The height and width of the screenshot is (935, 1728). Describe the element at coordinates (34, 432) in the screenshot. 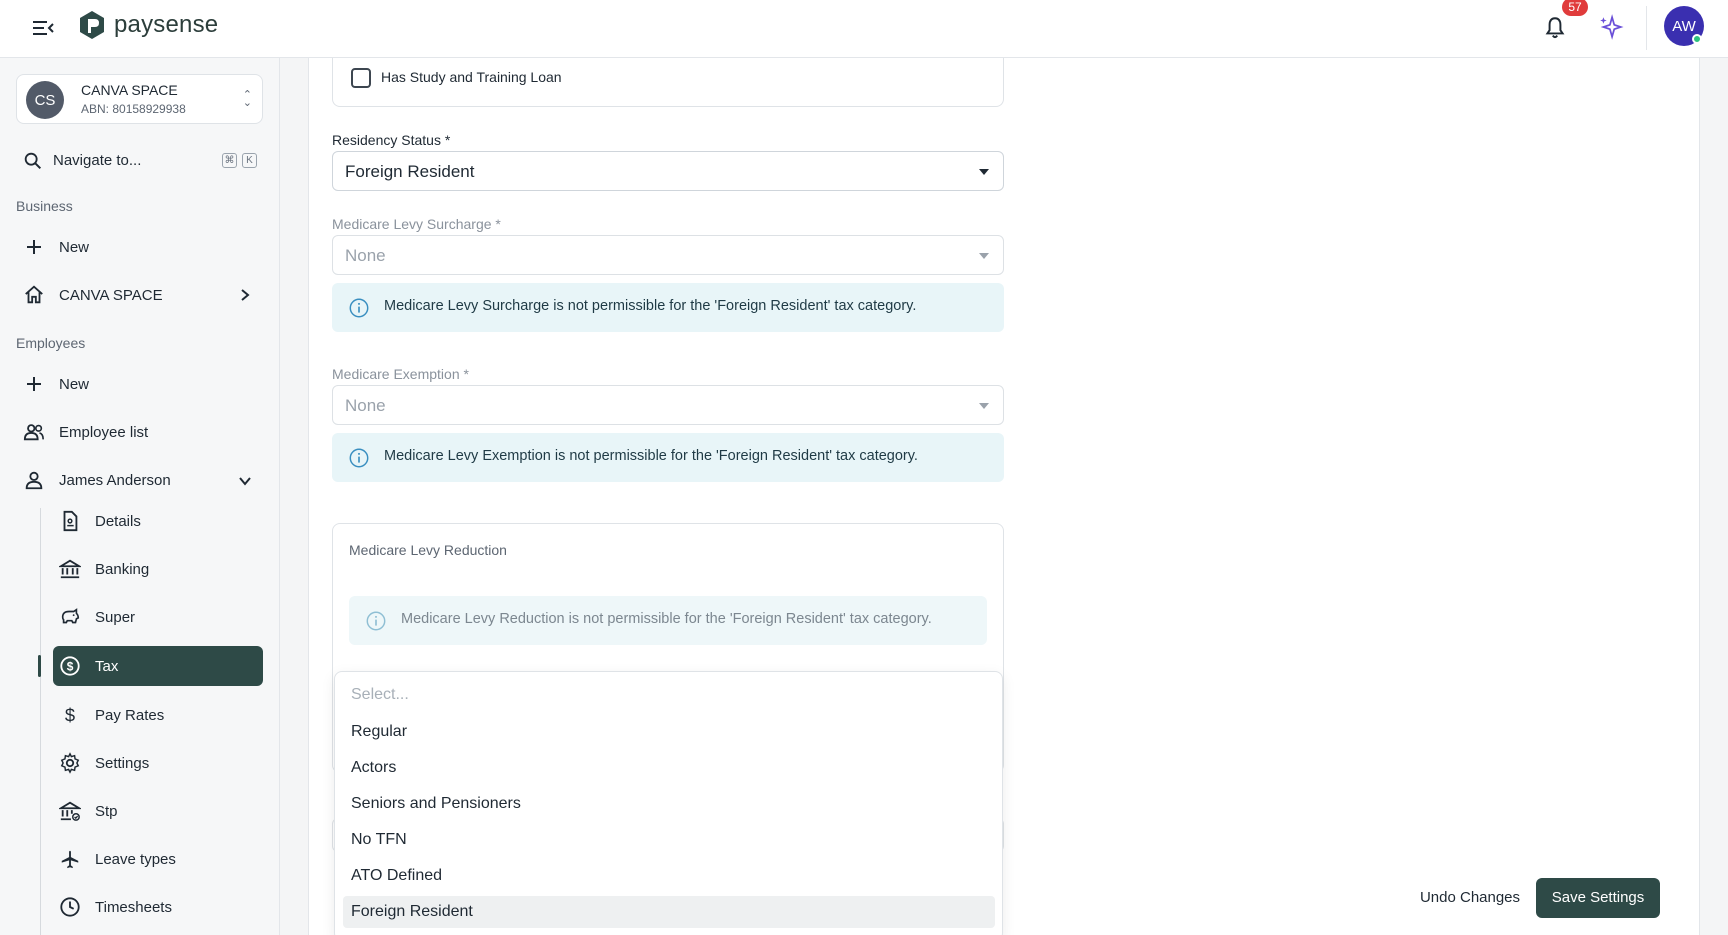

I see `people-icon` at that location.